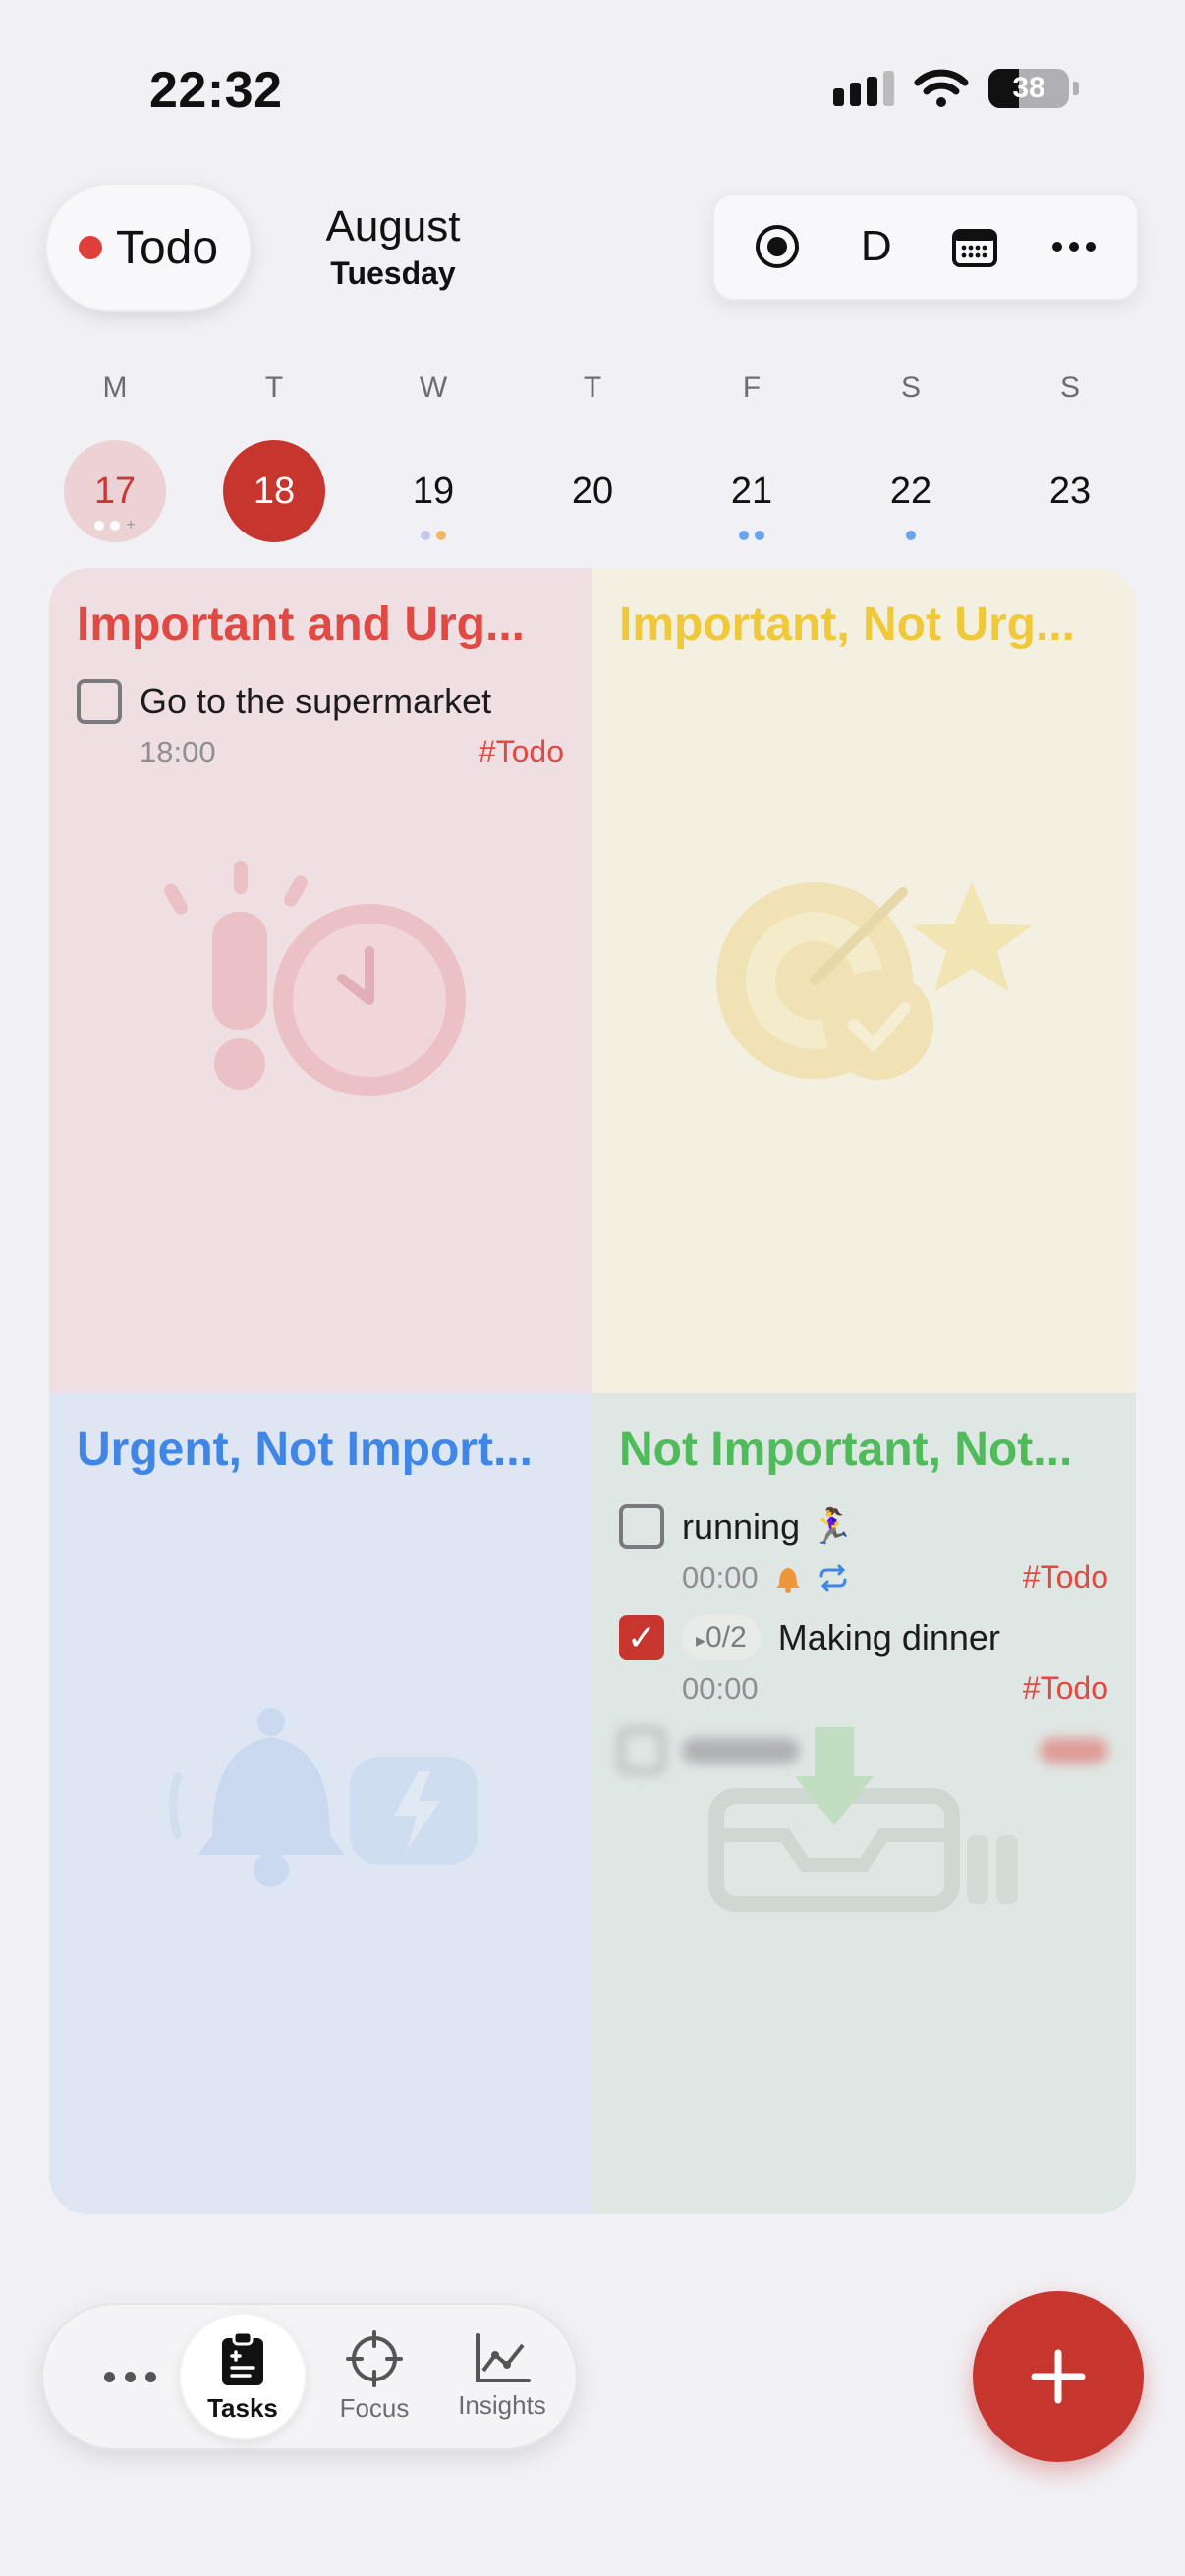 The image size is (1185, 2576). I want to click on task-title: Making dinner, so click(889, 1637).